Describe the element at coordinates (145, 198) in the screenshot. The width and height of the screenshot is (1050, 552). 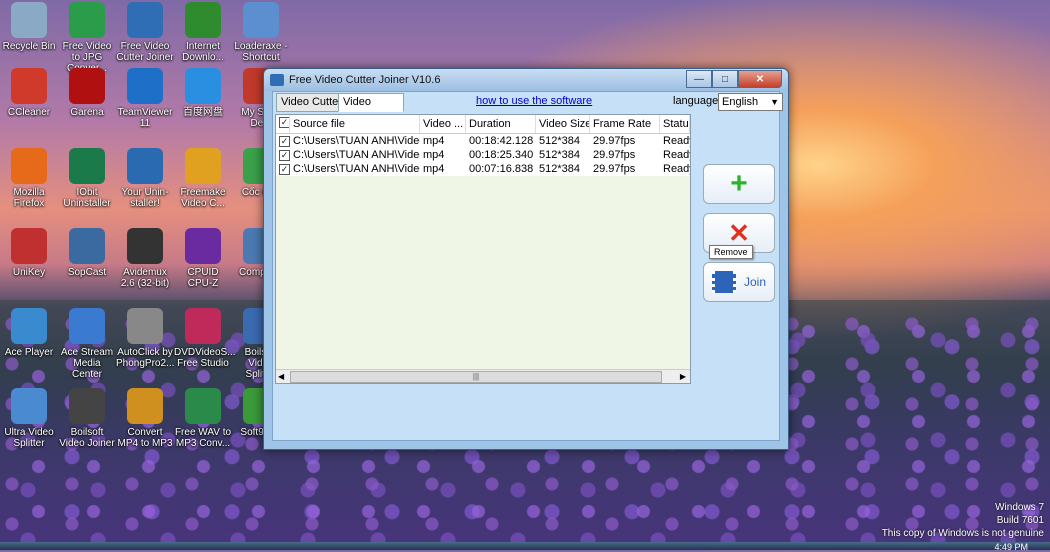
I see `desktop-shortcut-label: Your Unin-staller!` at that location.